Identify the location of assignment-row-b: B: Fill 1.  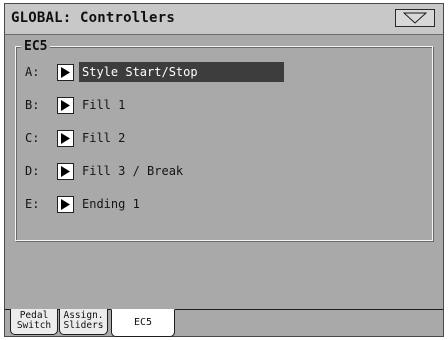
(160, 105).